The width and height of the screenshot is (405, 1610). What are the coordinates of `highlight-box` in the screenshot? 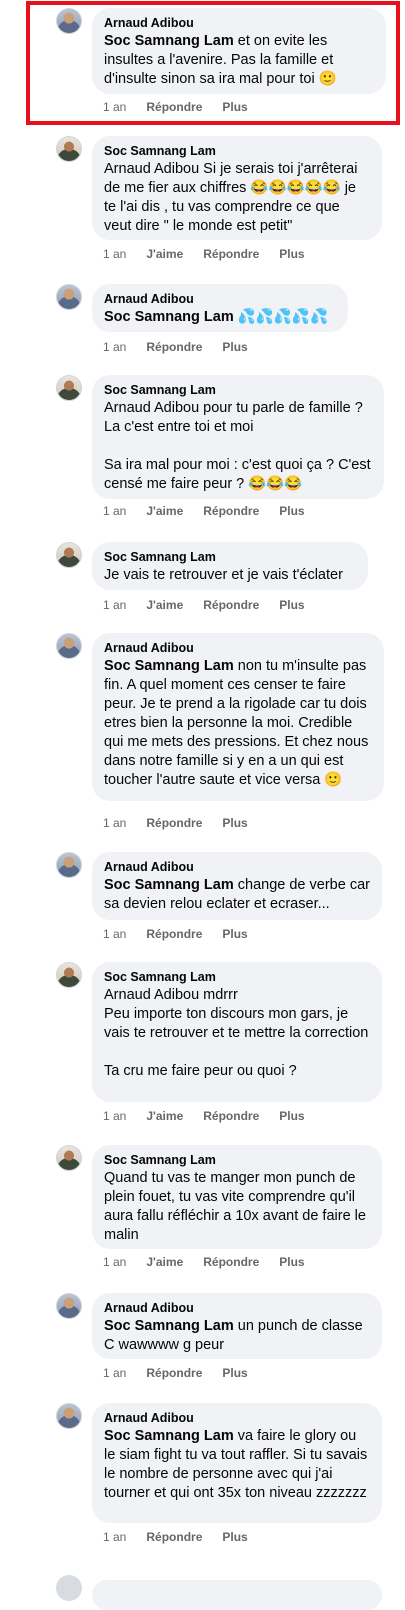 It's located at (213, 63).